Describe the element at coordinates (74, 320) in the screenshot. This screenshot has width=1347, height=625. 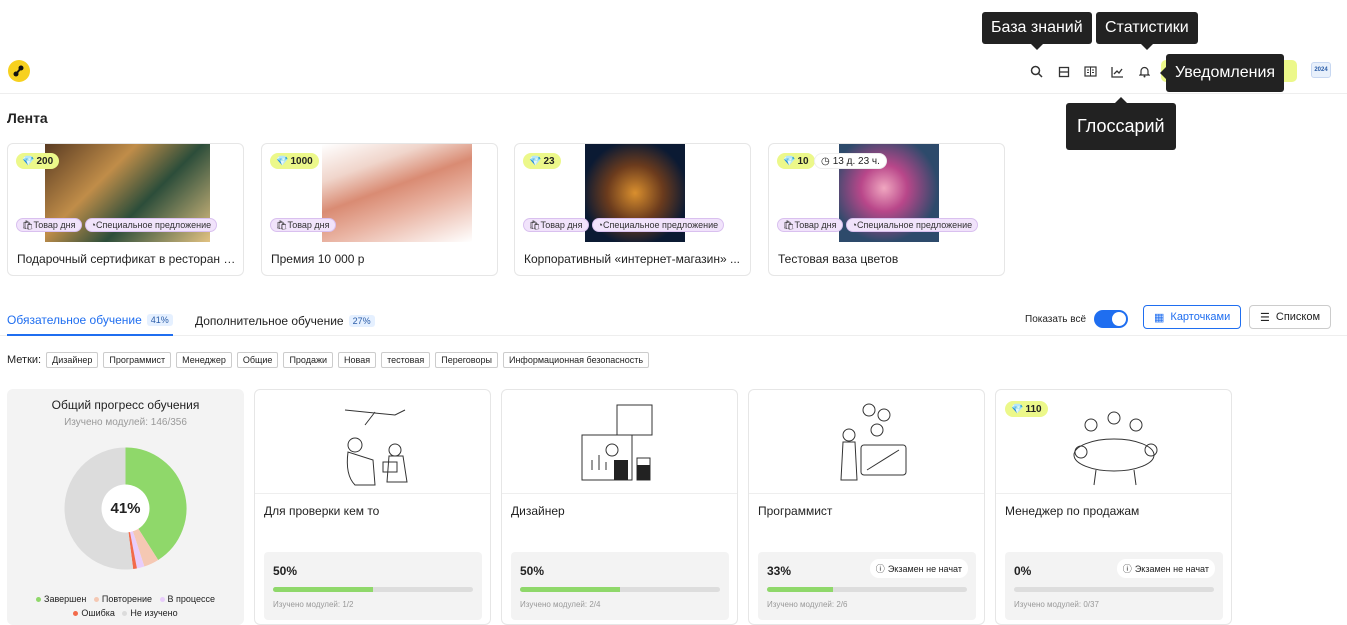
I see `tab-label: Обязательное обучение` at that location.